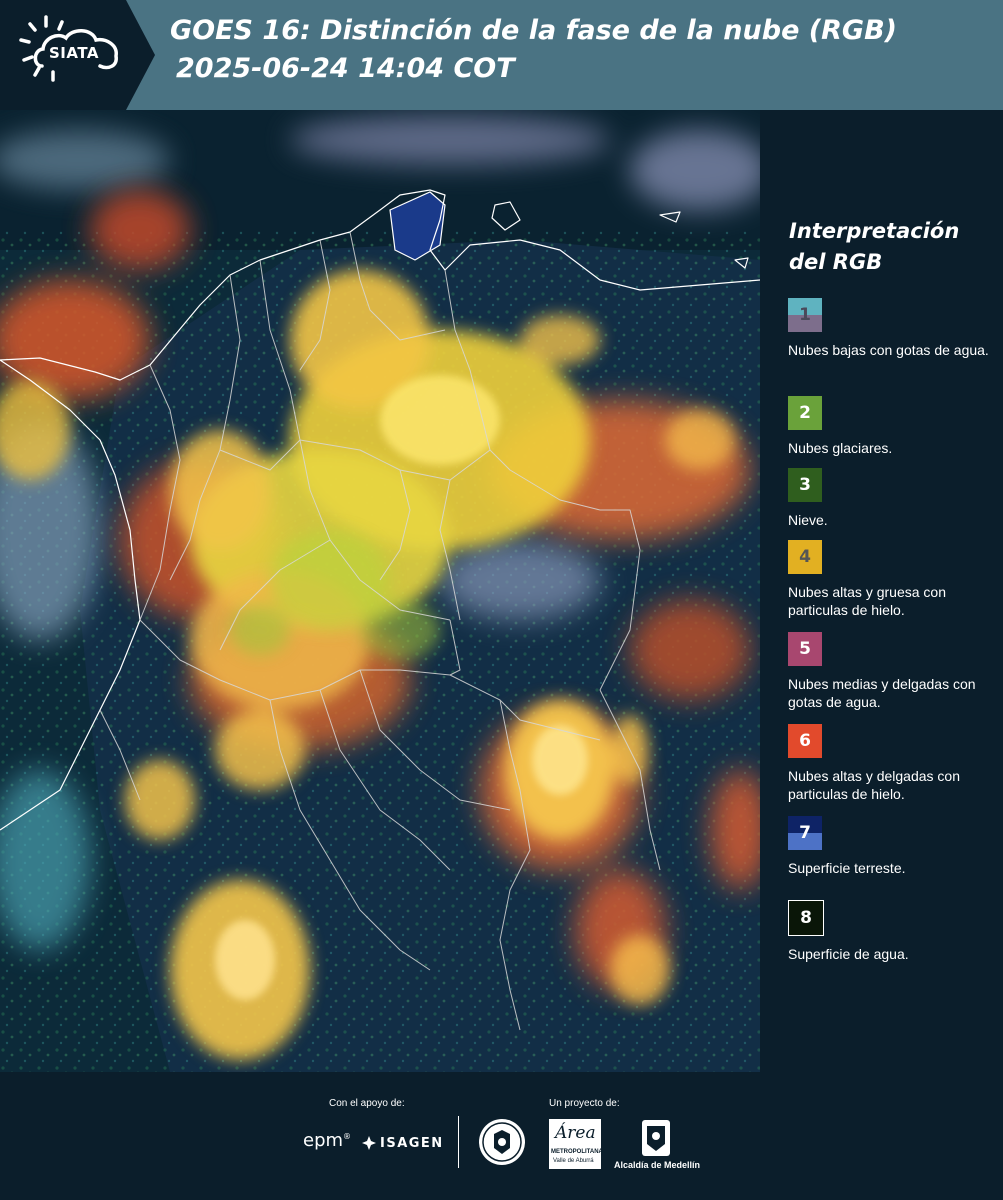 The height and width of the screenshot is (1200, 1003). I want to click on legend-item-label: Nieve., so click(808, 520).